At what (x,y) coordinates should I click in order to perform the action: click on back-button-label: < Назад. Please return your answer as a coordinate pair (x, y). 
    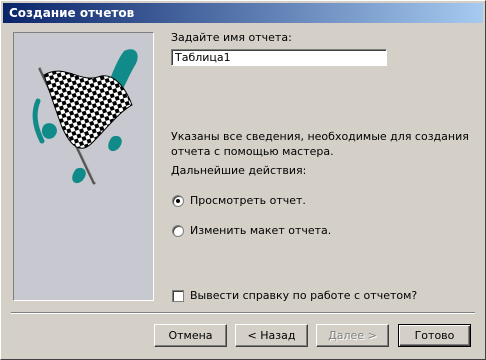
    Looking at the image, I should click on (271, 335).